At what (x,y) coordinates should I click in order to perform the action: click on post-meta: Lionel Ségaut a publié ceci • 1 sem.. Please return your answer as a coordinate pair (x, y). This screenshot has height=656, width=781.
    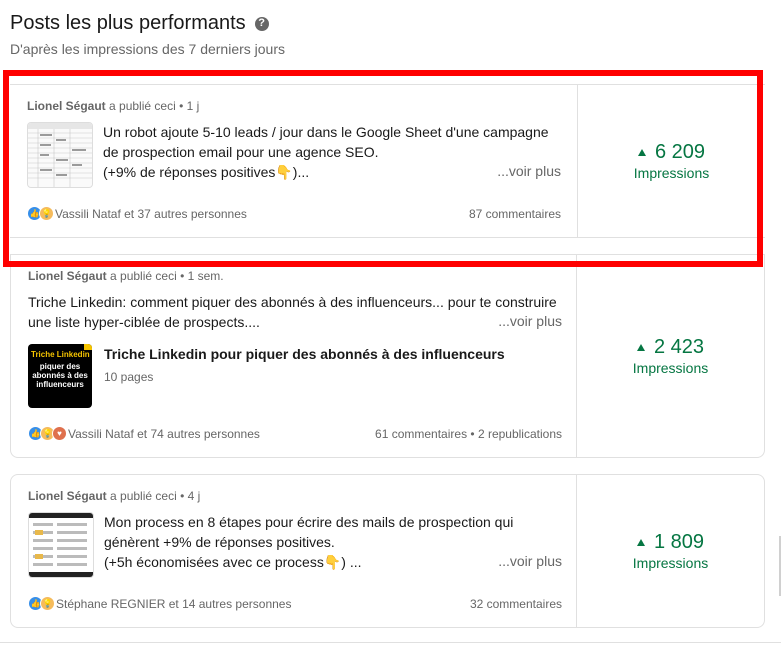
    Looking at the image, I should click on (126, 276).